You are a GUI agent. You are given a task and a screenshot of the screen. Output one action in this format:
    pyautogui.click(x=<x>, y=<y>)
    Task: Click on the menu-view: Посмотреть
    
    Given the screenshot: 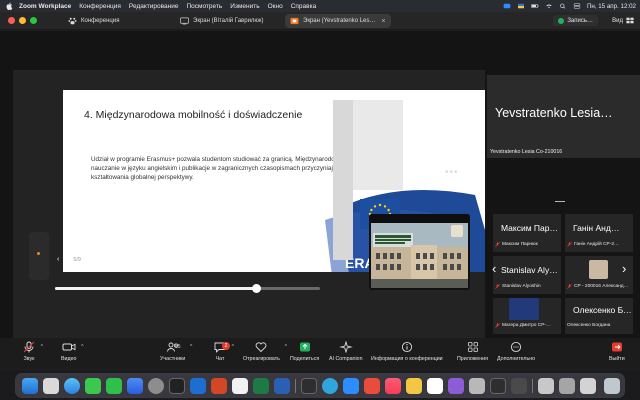 What is the action you would take?
    pyautogui.click(x=204, y=6)
    